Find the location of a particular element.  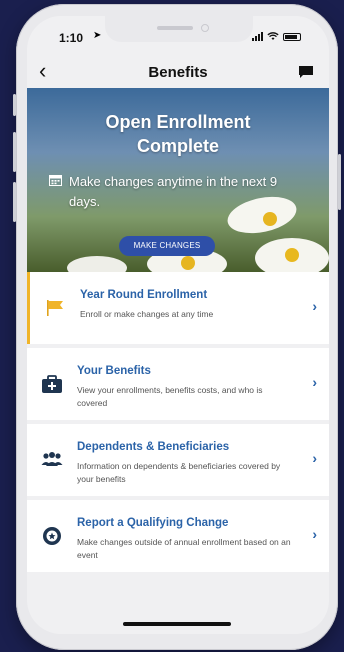

status-icons is located at coordinates (276, 36).